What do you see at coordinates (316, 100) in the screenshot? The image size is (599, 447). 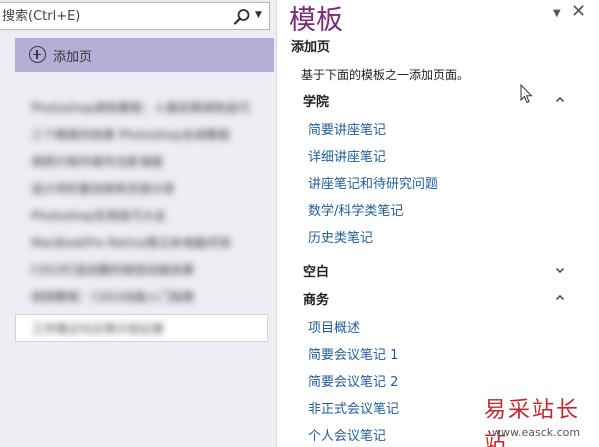 I see `category-header-academic: 学院` at bounding box center [316, 100].